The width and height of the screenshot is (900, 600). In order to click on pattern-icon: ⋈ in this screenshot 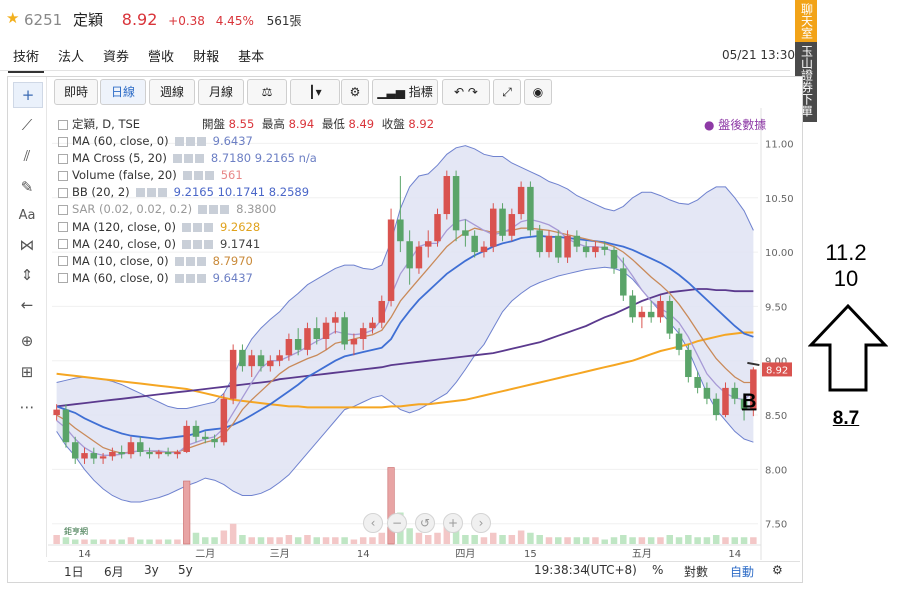, I will do `click(27, 245)`.